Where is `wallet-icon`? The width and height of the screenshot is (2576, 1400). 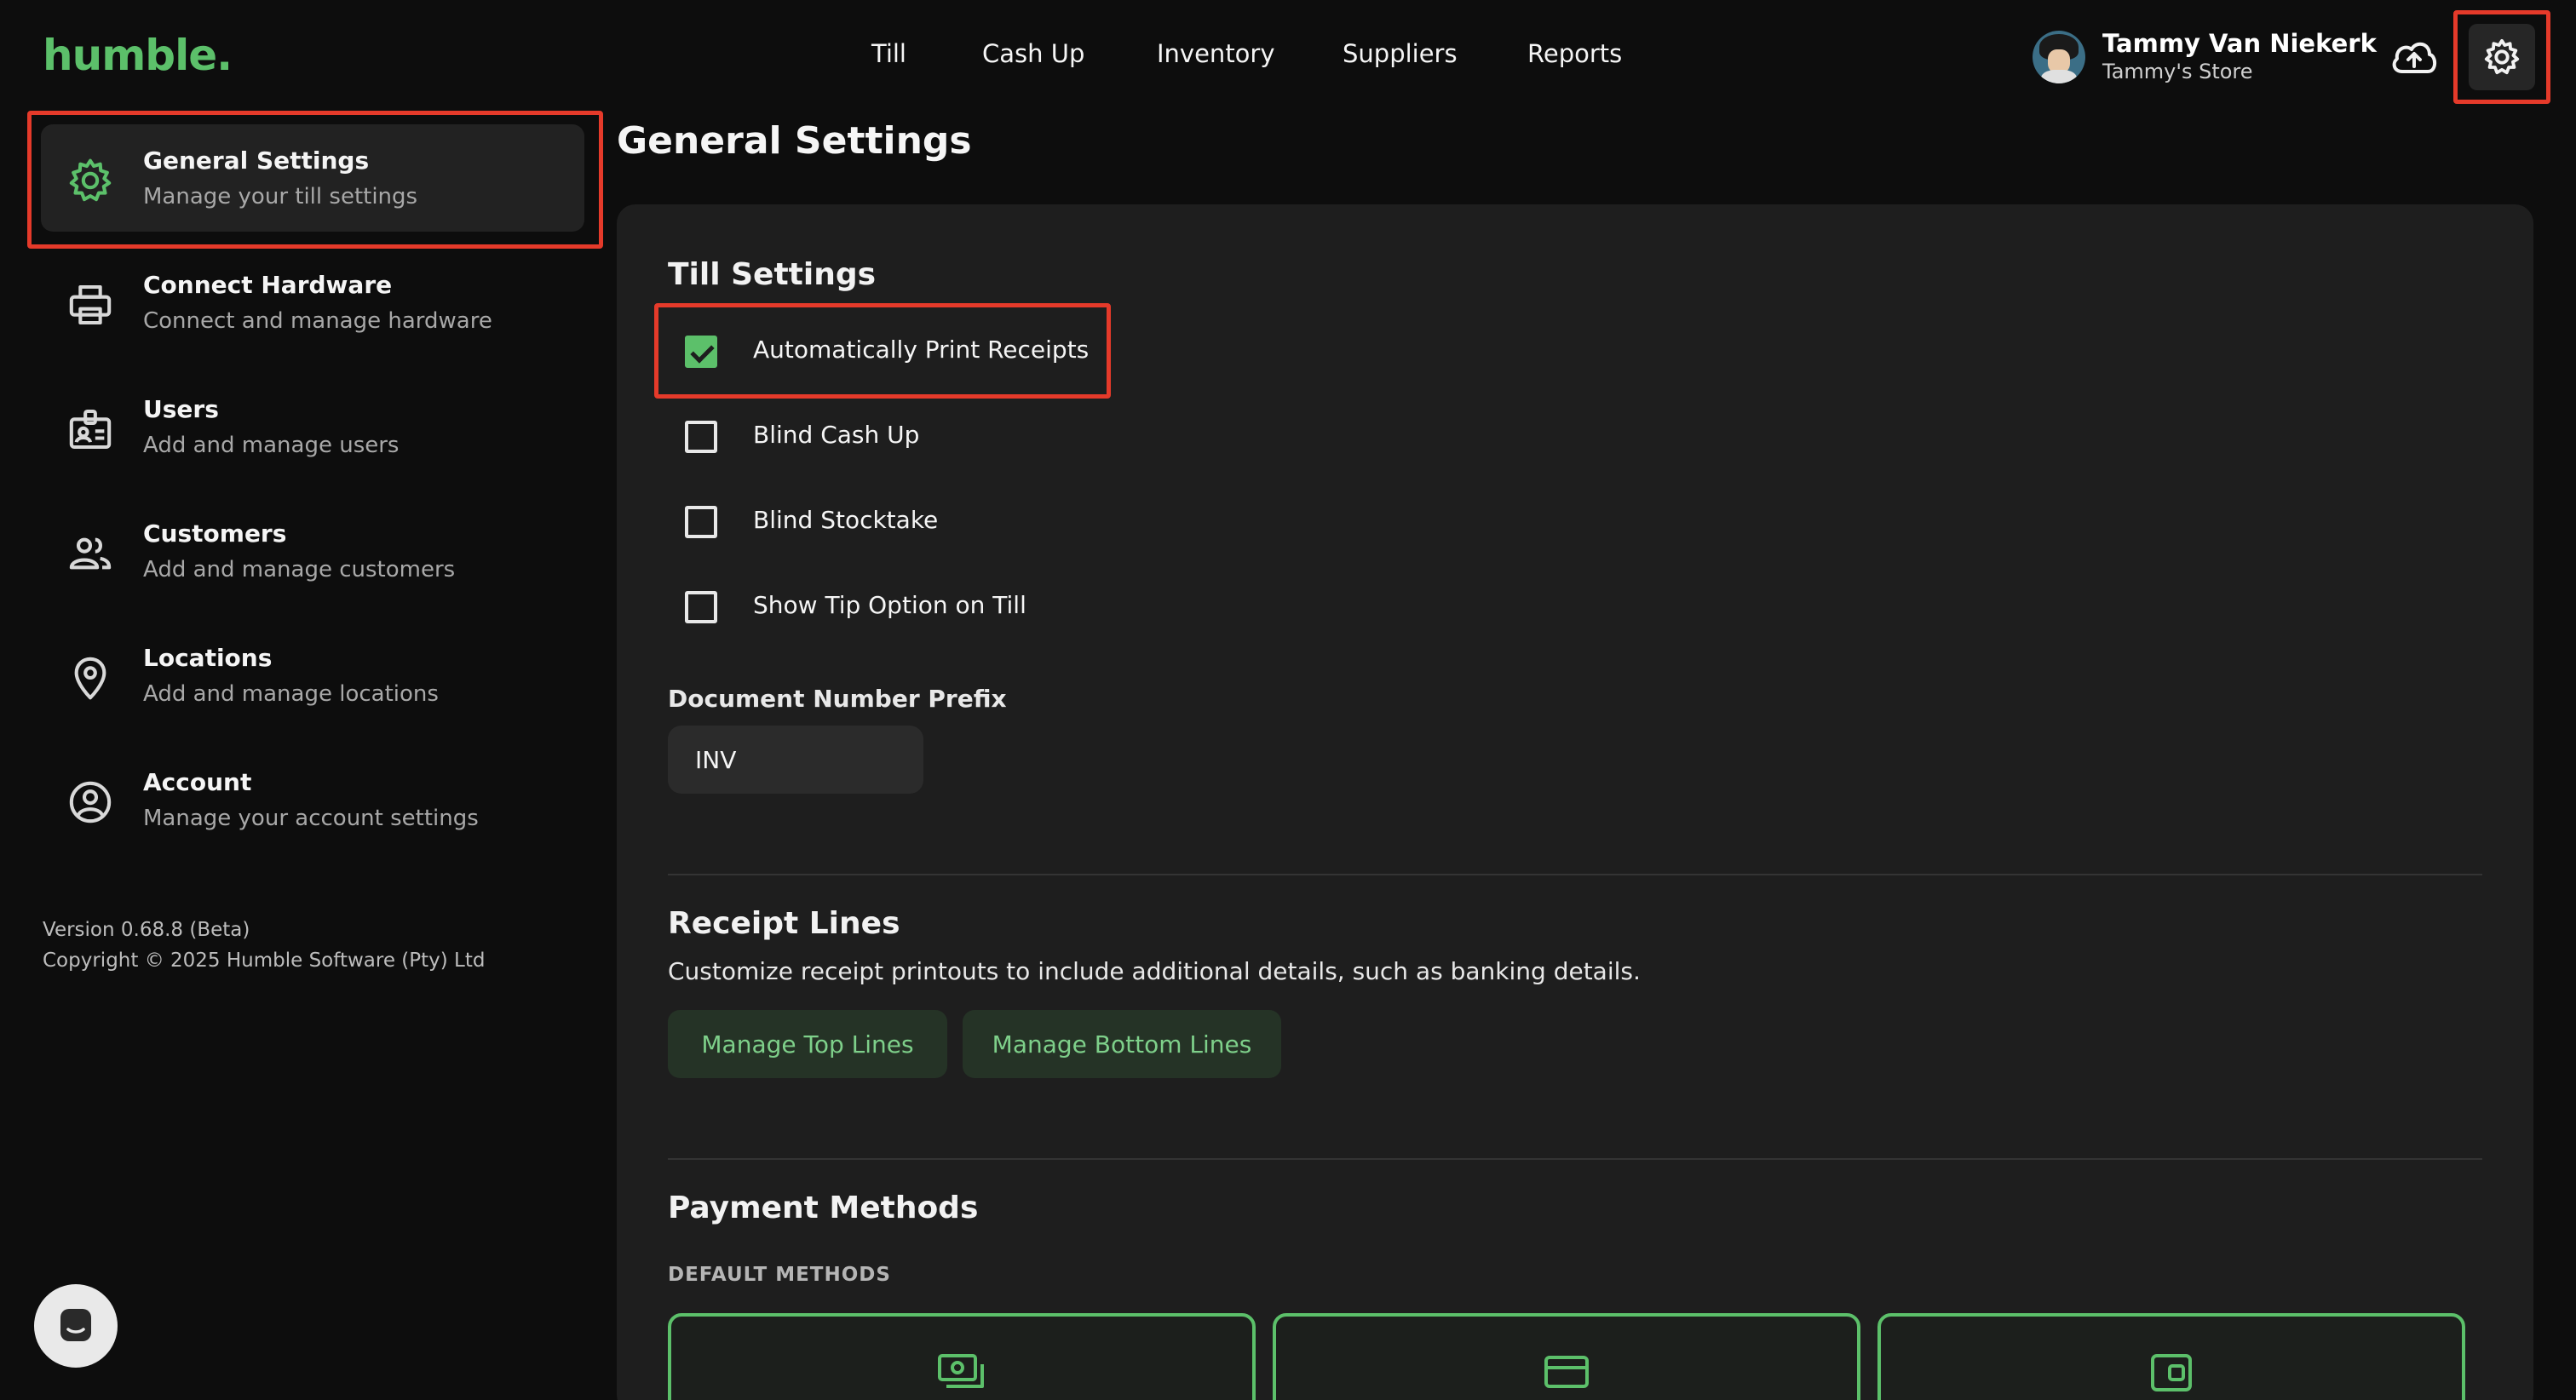
wallet-icon is located at coordinates (2171, 1372).